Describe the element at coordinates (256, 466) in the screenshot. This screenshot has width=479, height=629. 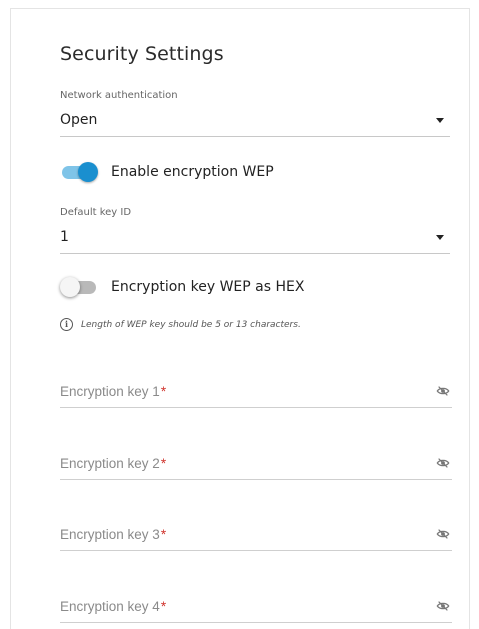
I see `encryption-key-2-field: Encryption key 2*` at that location.